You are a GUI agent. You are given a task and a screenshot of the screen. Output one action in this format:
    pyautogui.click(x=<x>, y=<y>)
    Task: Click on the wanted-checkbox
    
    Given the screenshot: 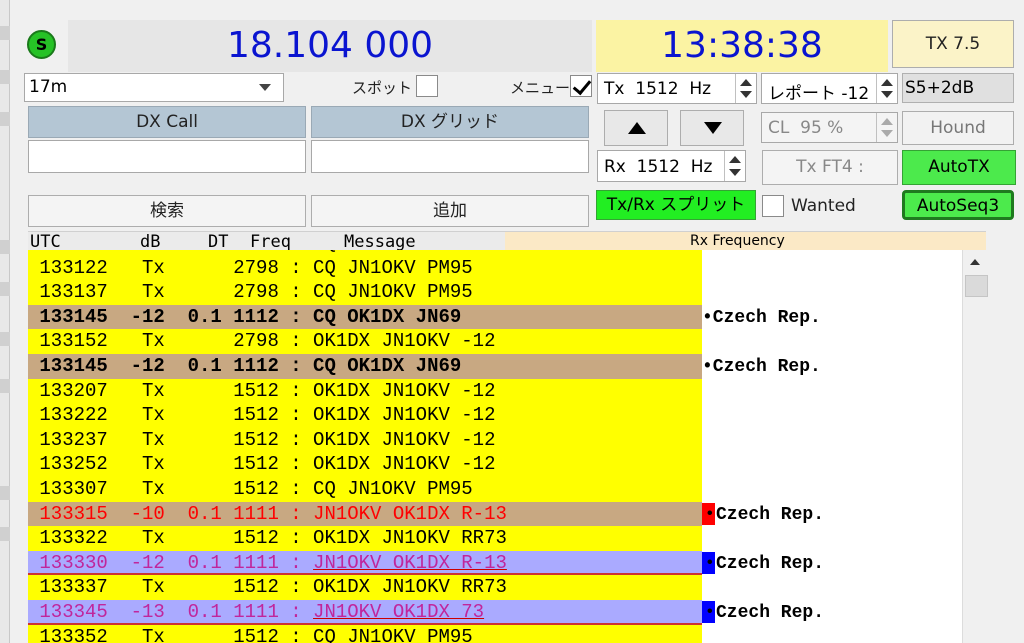 What is the action you would take?
    pyautogui.click(x=773, y=206)
    